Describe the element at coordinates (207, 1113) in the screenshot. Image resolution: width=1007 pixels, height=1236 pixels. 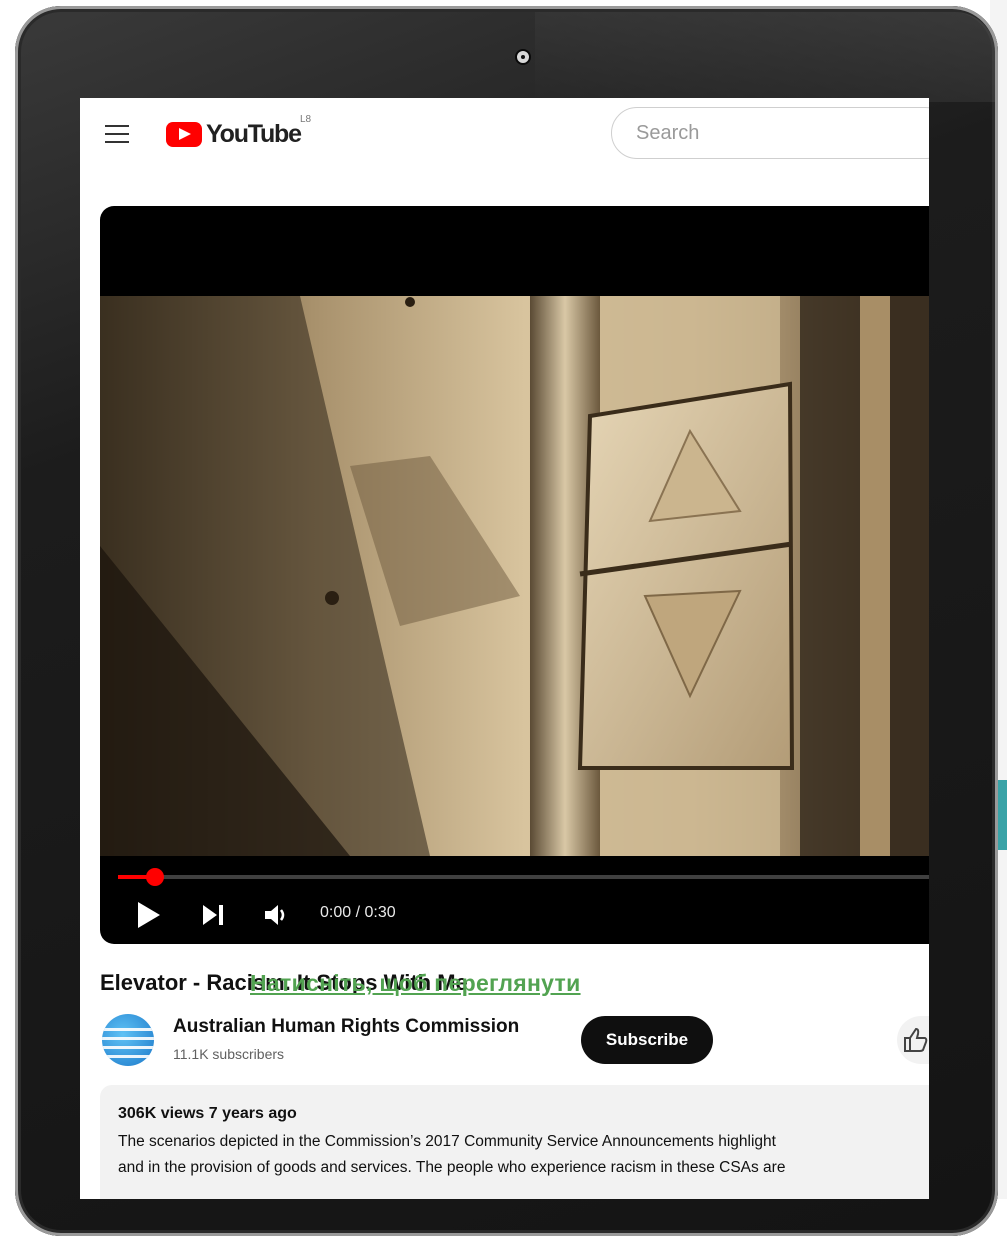
I see `views-and-age: 306K views 7 years ago` at that location.